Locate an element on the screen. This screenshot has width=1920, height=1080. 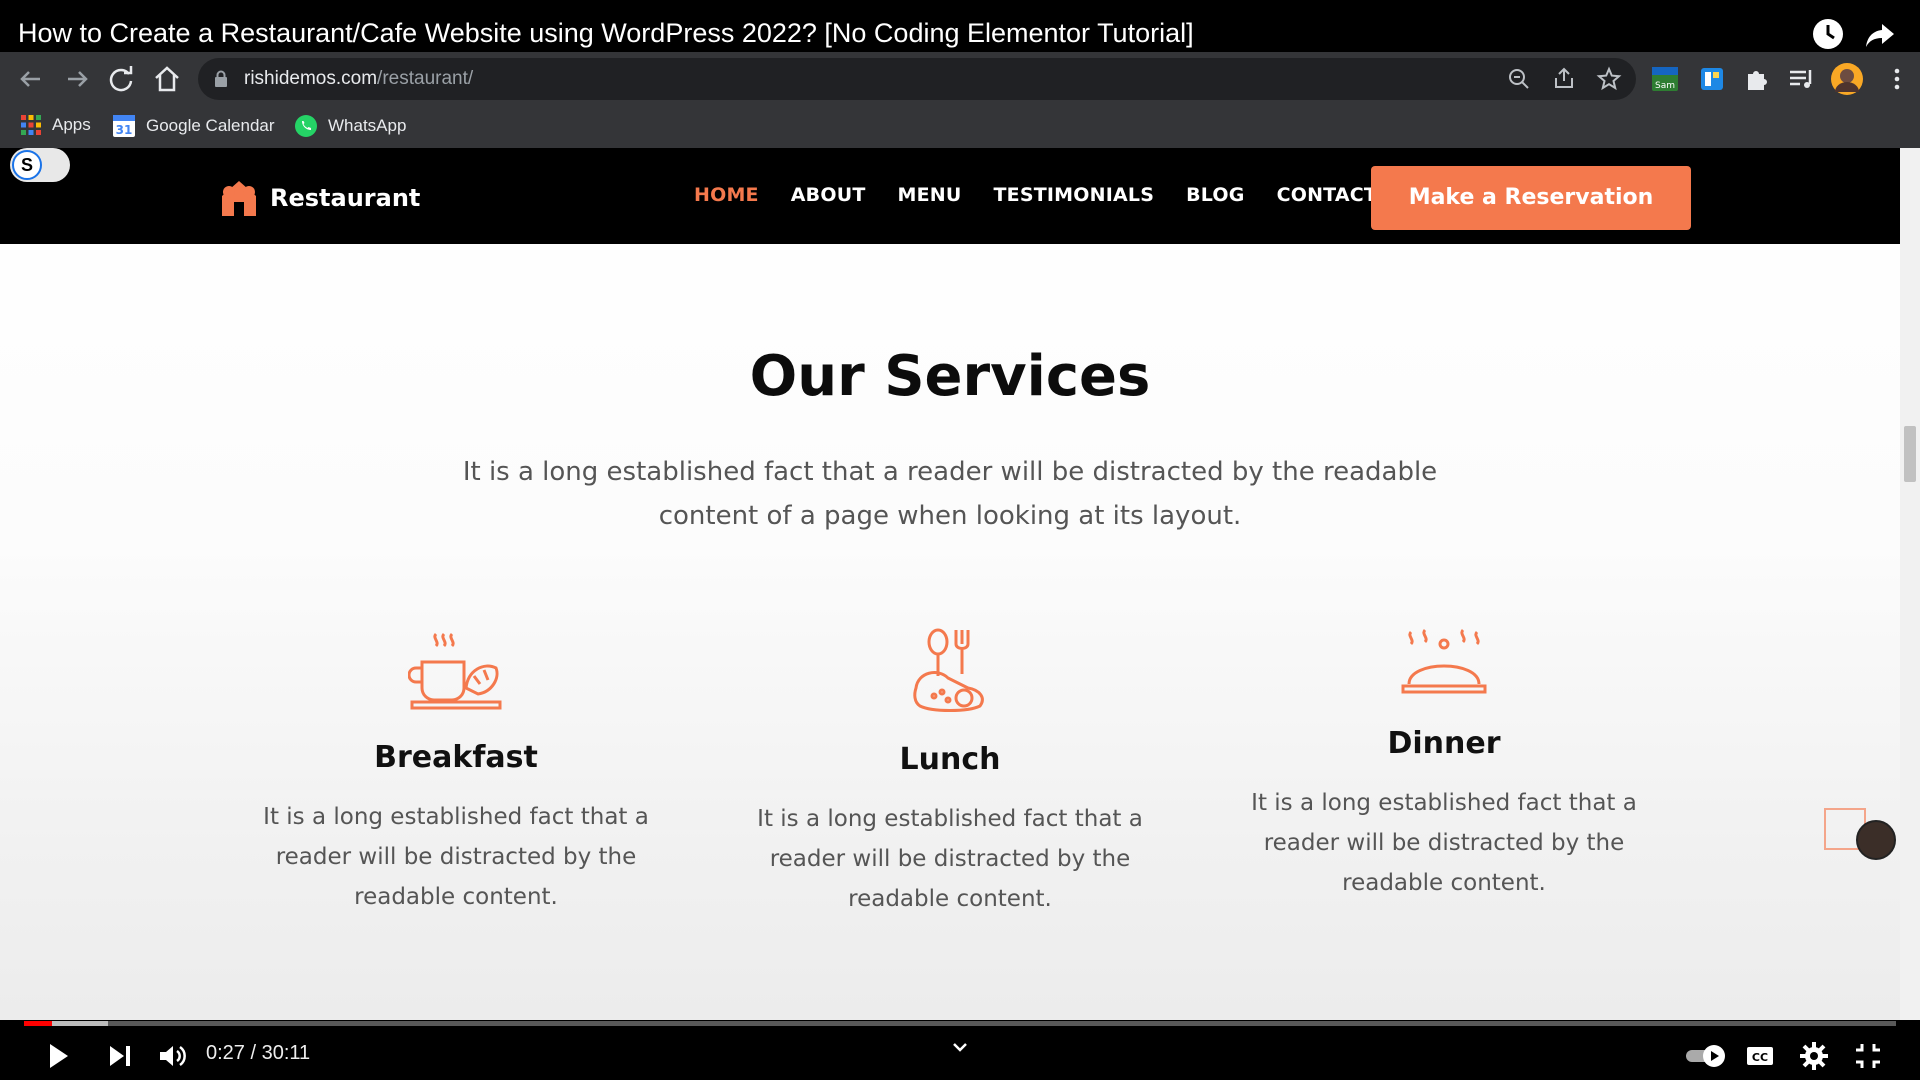
svg-text: 31 is located at coordinates (124, 130).